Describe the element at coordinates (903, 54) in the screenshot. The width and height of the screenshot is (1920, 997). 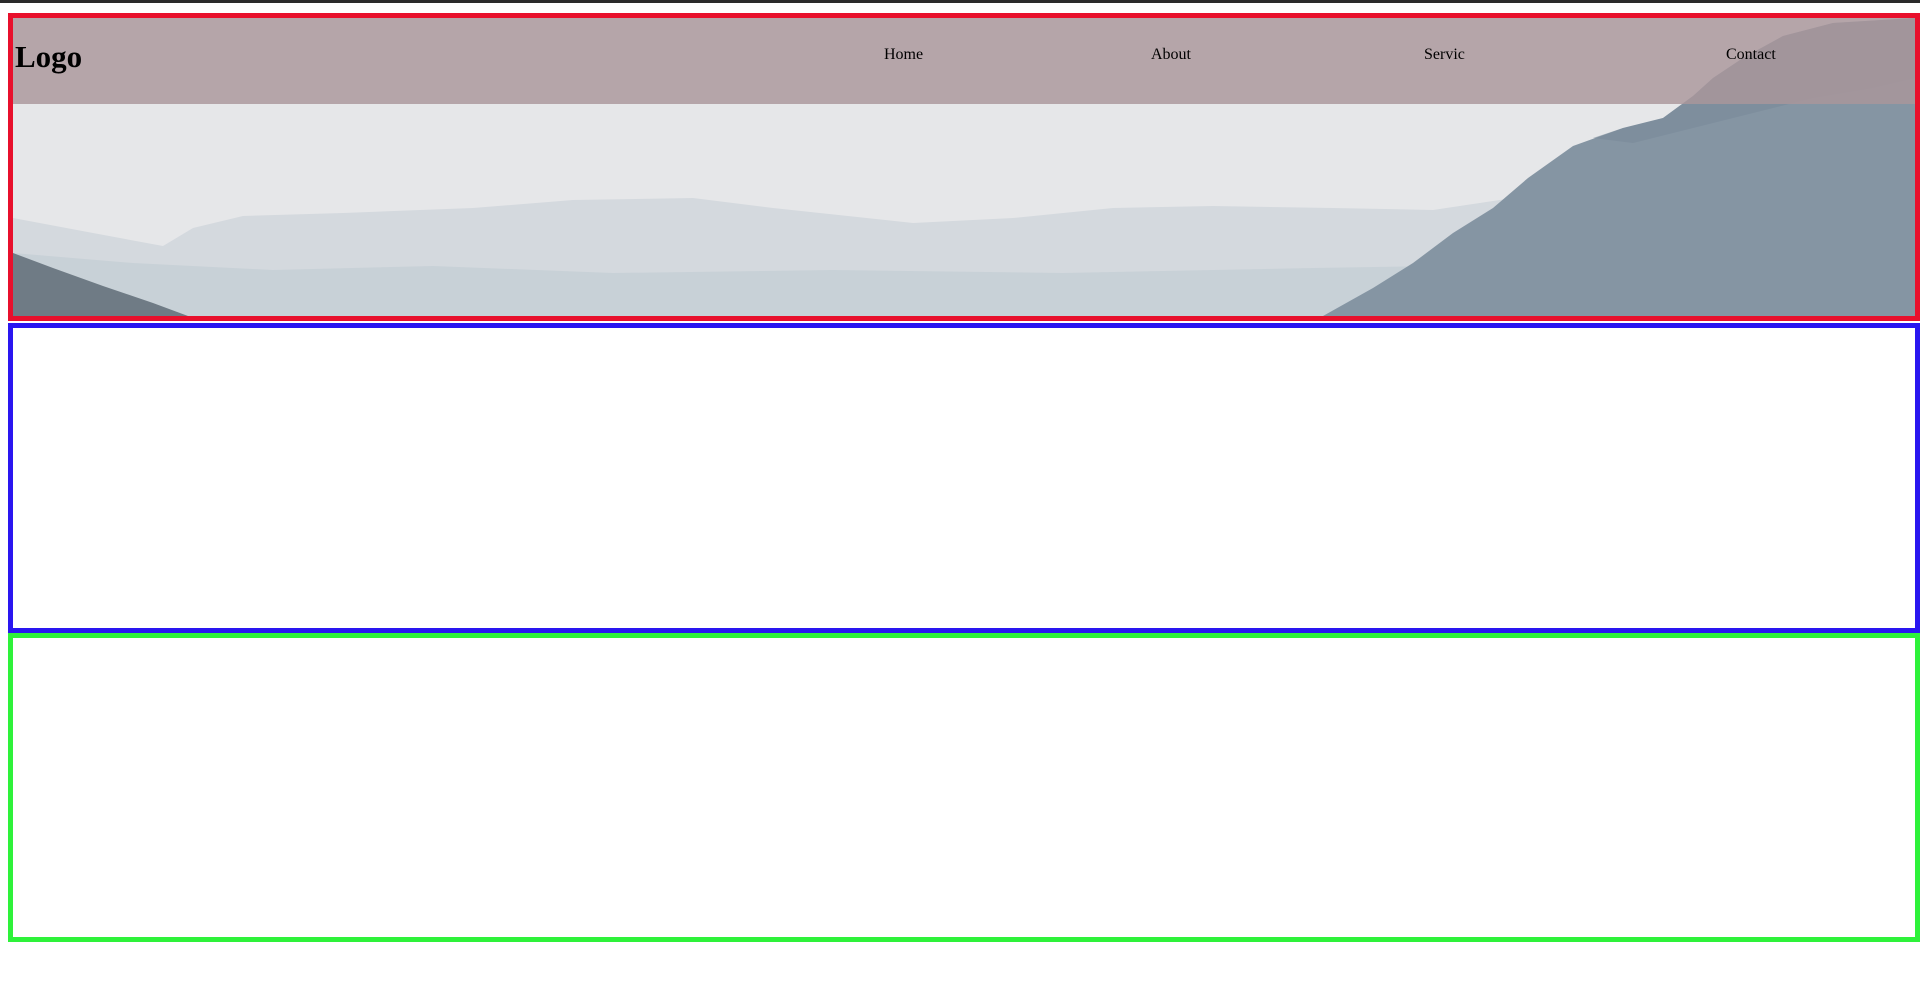
I see `nav-link-home: Home` at that location.